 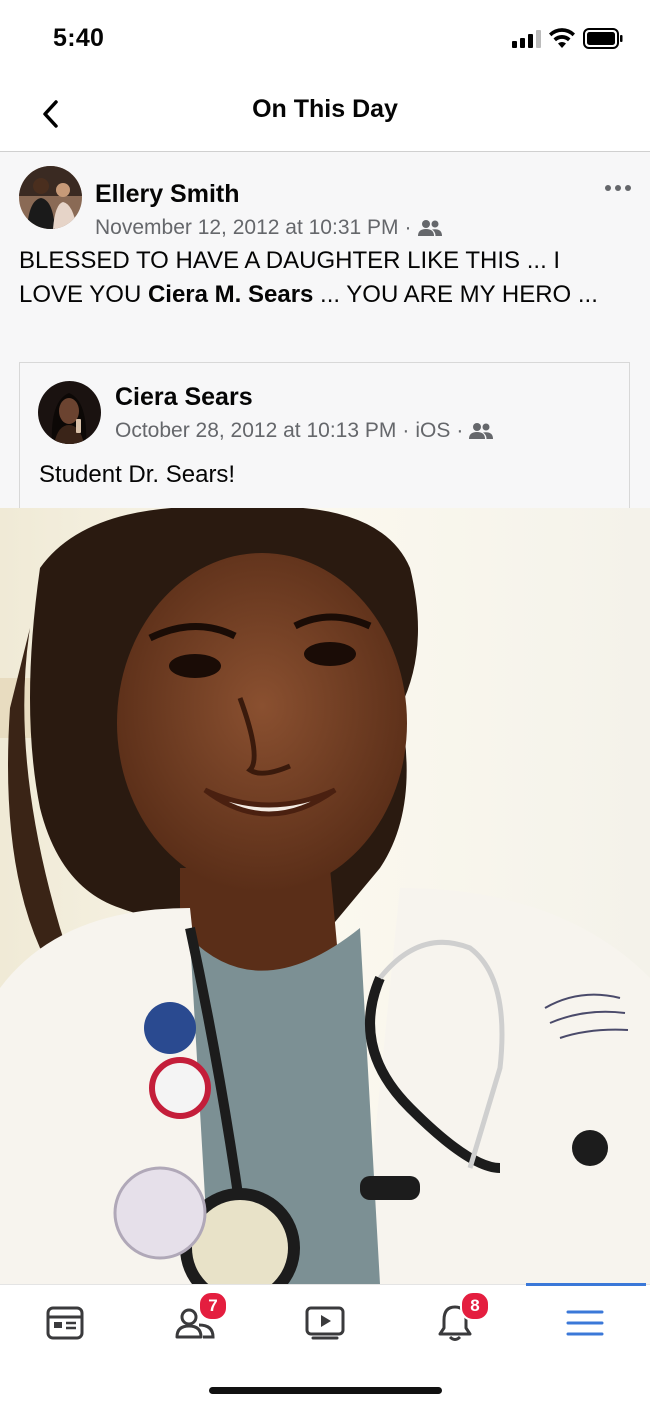 I want to click on video-icon, so click(x=325, y=1323).